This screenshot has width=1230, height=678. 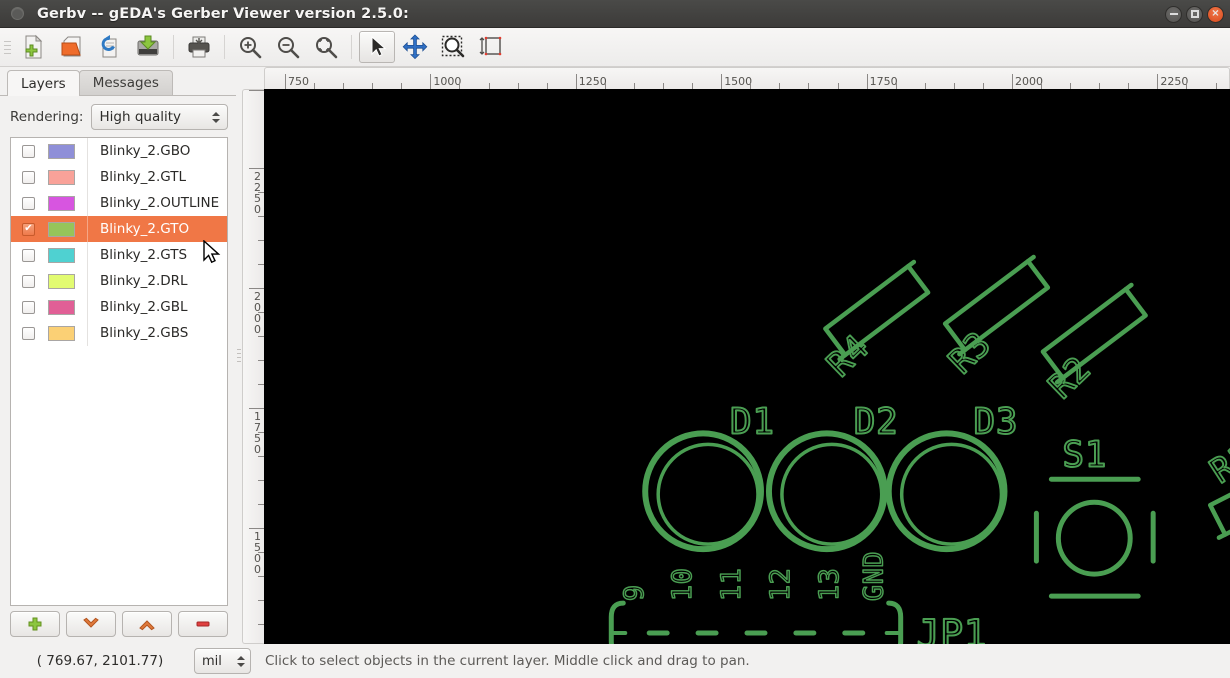 I want to click on move-layer-down-button, so click(x=91, y=624).